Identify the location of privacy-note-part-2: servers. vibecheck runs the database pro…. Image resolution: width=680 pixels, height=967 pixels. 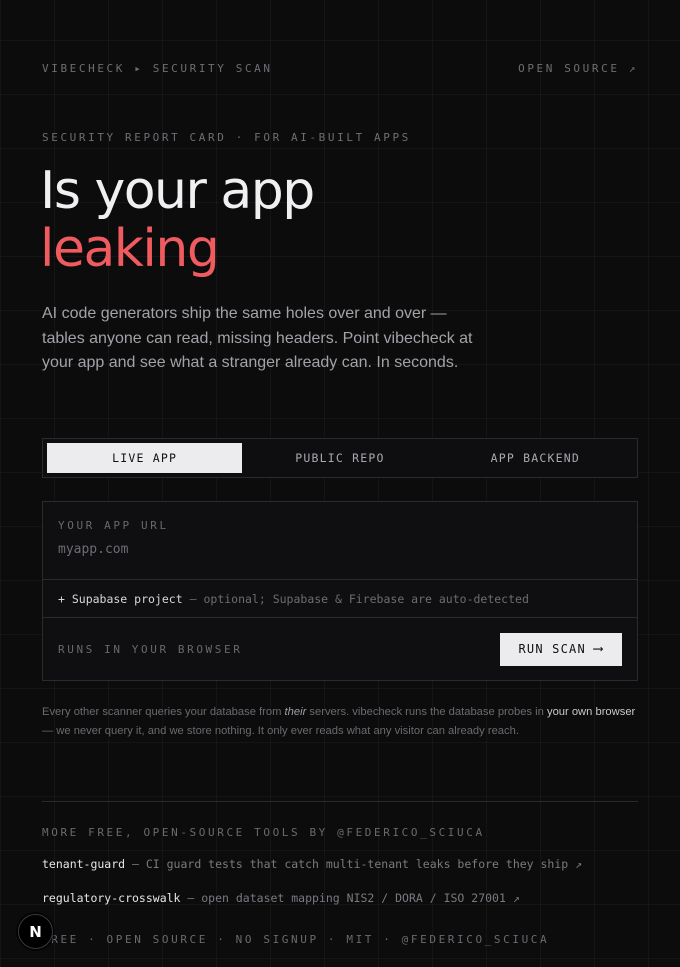
(426, 712).